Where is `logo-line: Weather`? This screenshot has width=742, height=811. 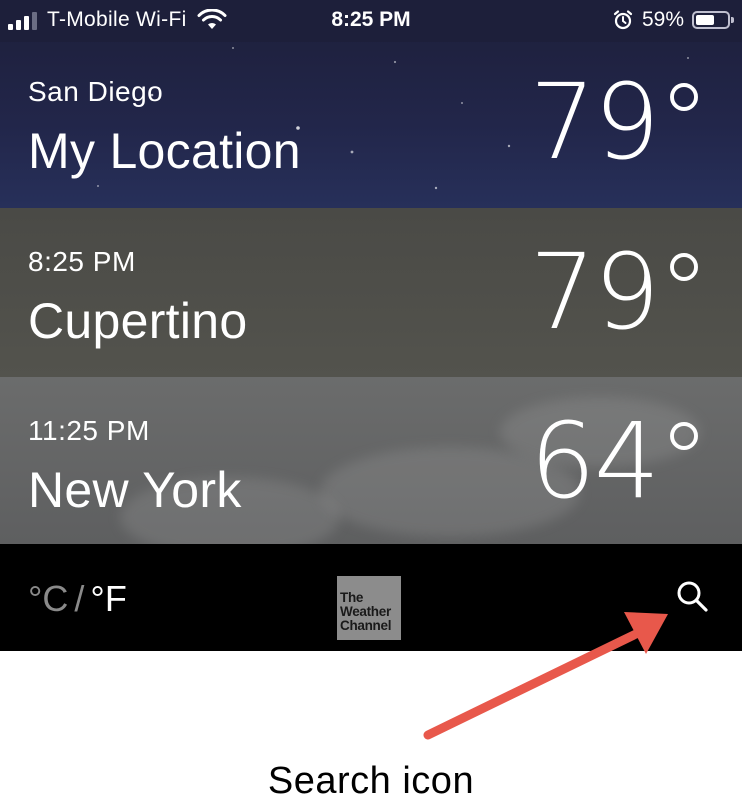
logo-line: Weather is located at coordinates (365, 611).